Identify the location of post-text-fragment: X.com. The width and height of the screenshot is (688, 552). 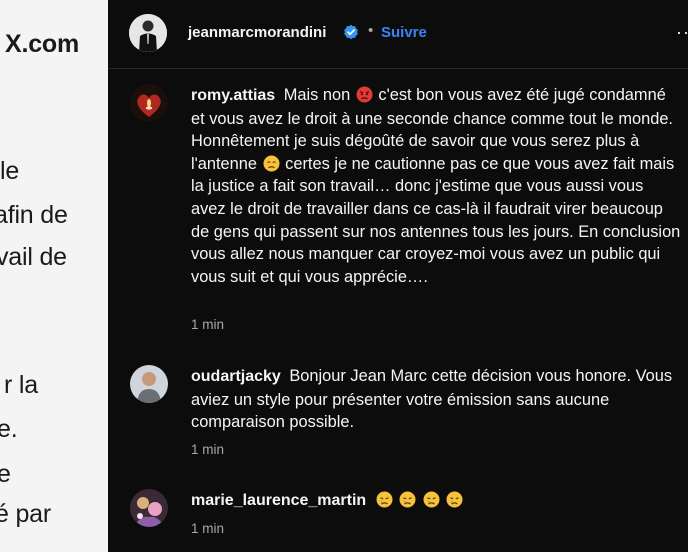
(42, 44).